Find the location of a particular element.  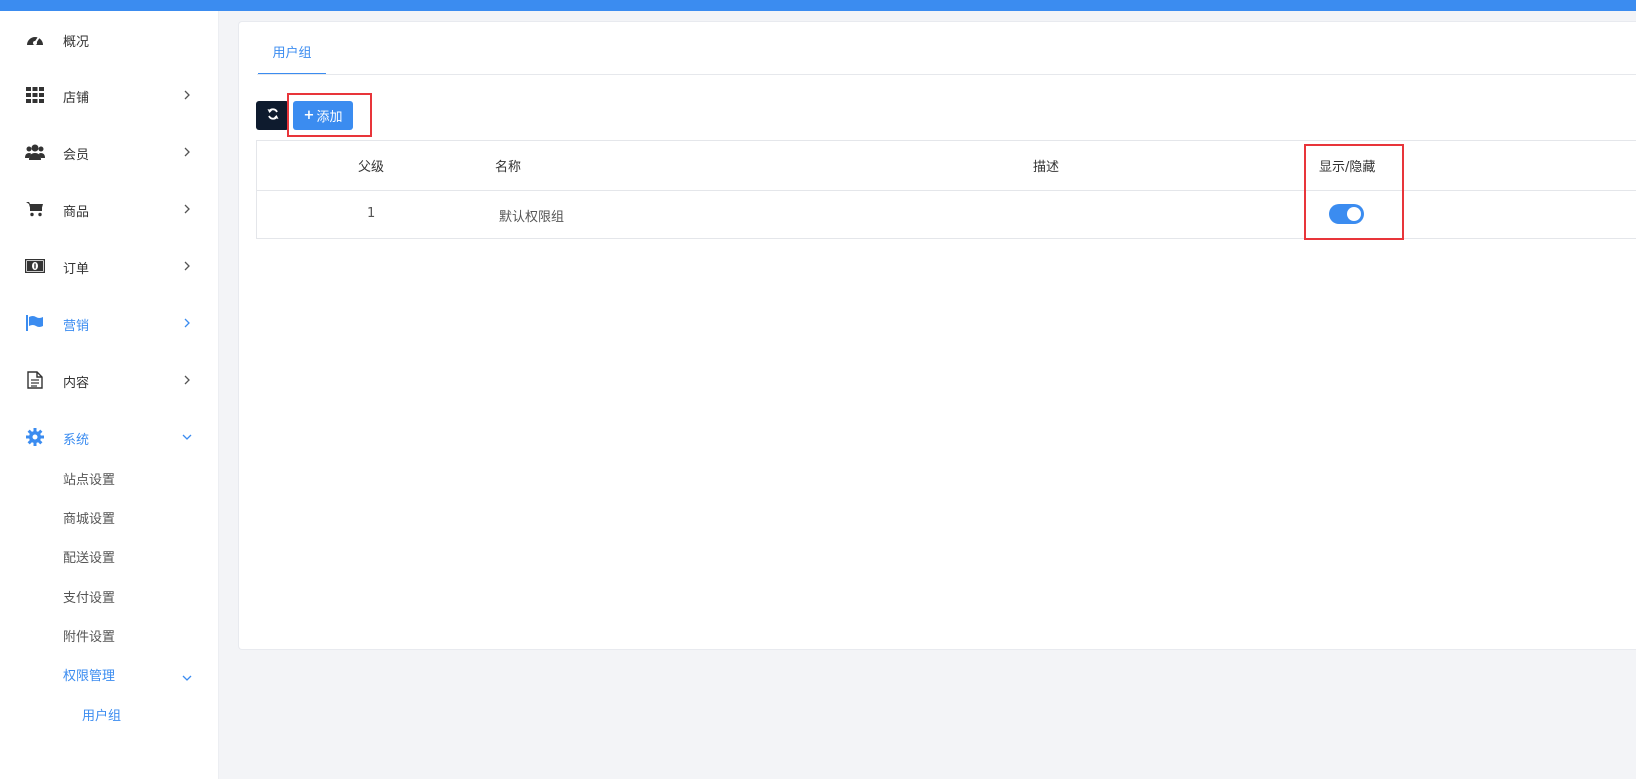

users-icon is located at coordinates (35, 152).